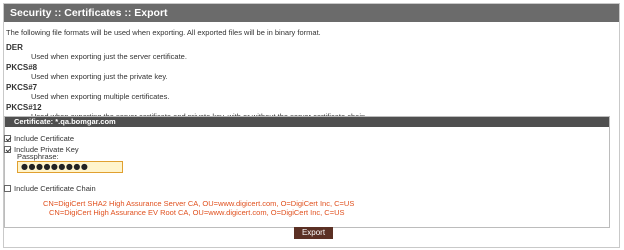 The width and height of the screenshot is (624, 250). Describe the element at coordinates (70, 167) in the screenshot. I see `passphrase-input: ●●●●●●●●●` at that location.